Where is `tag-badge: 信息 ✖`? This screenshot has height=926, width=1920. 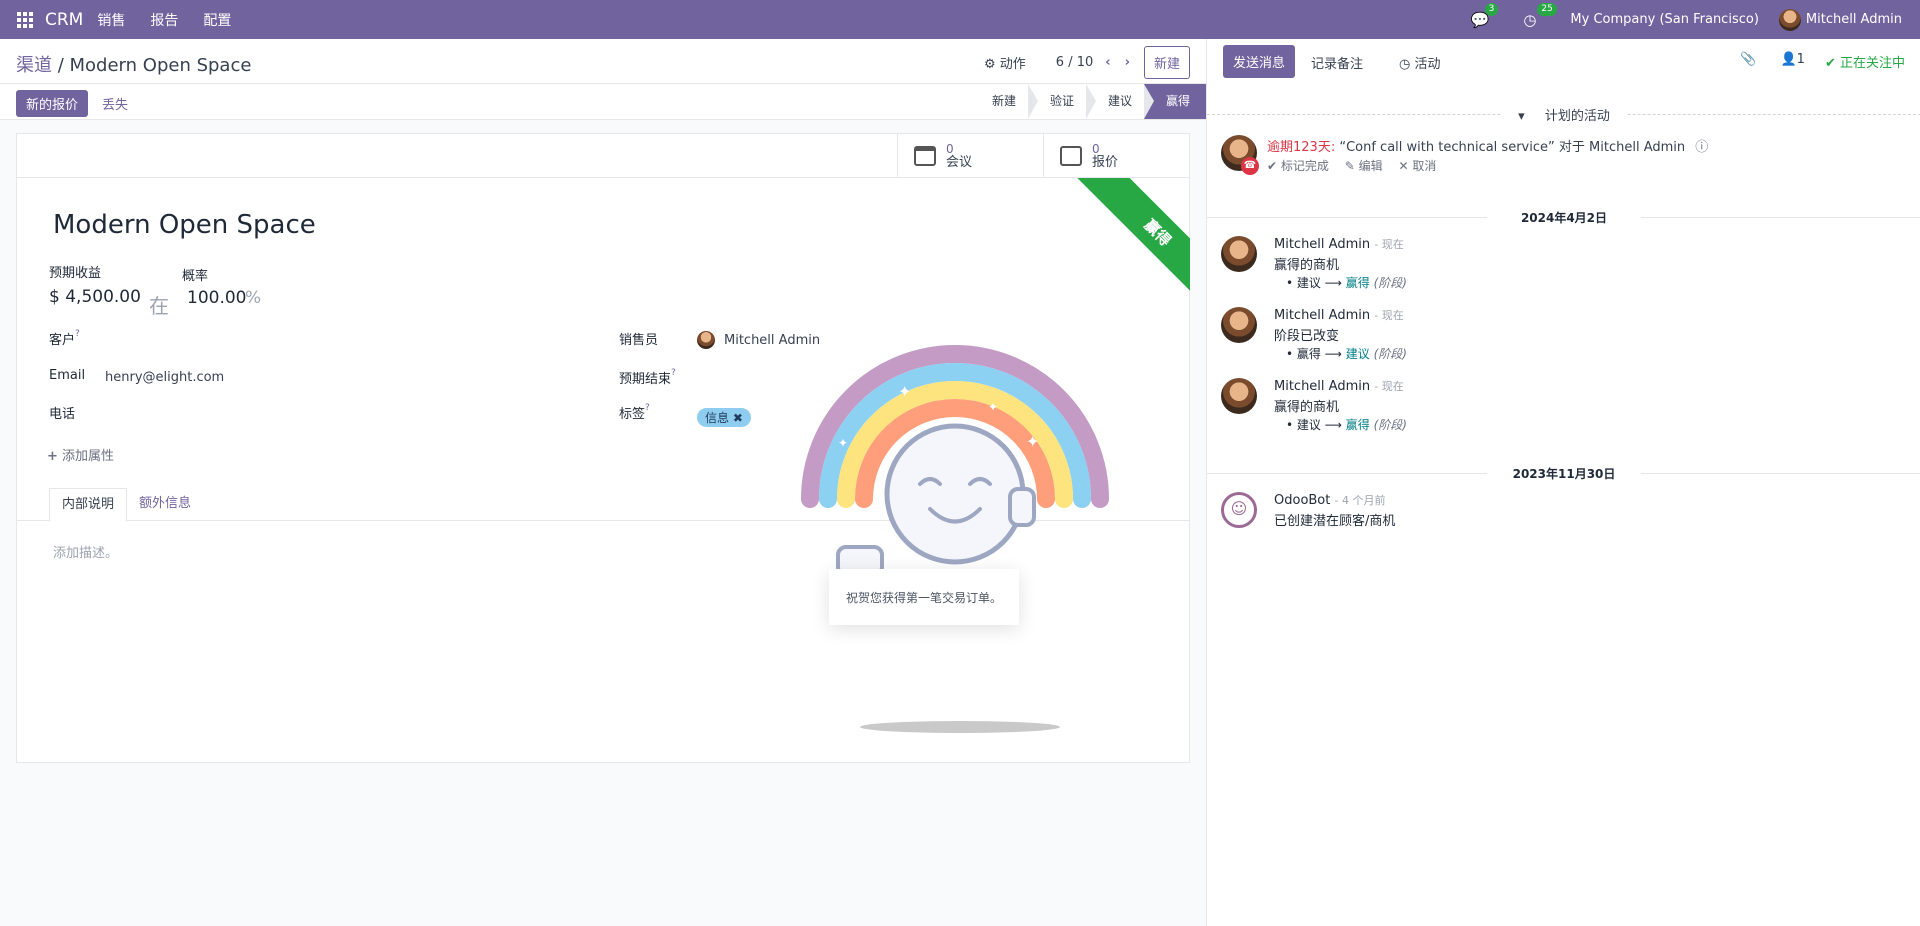
tag-badge: 信息 ✖ is located at coordinates (724, 417).